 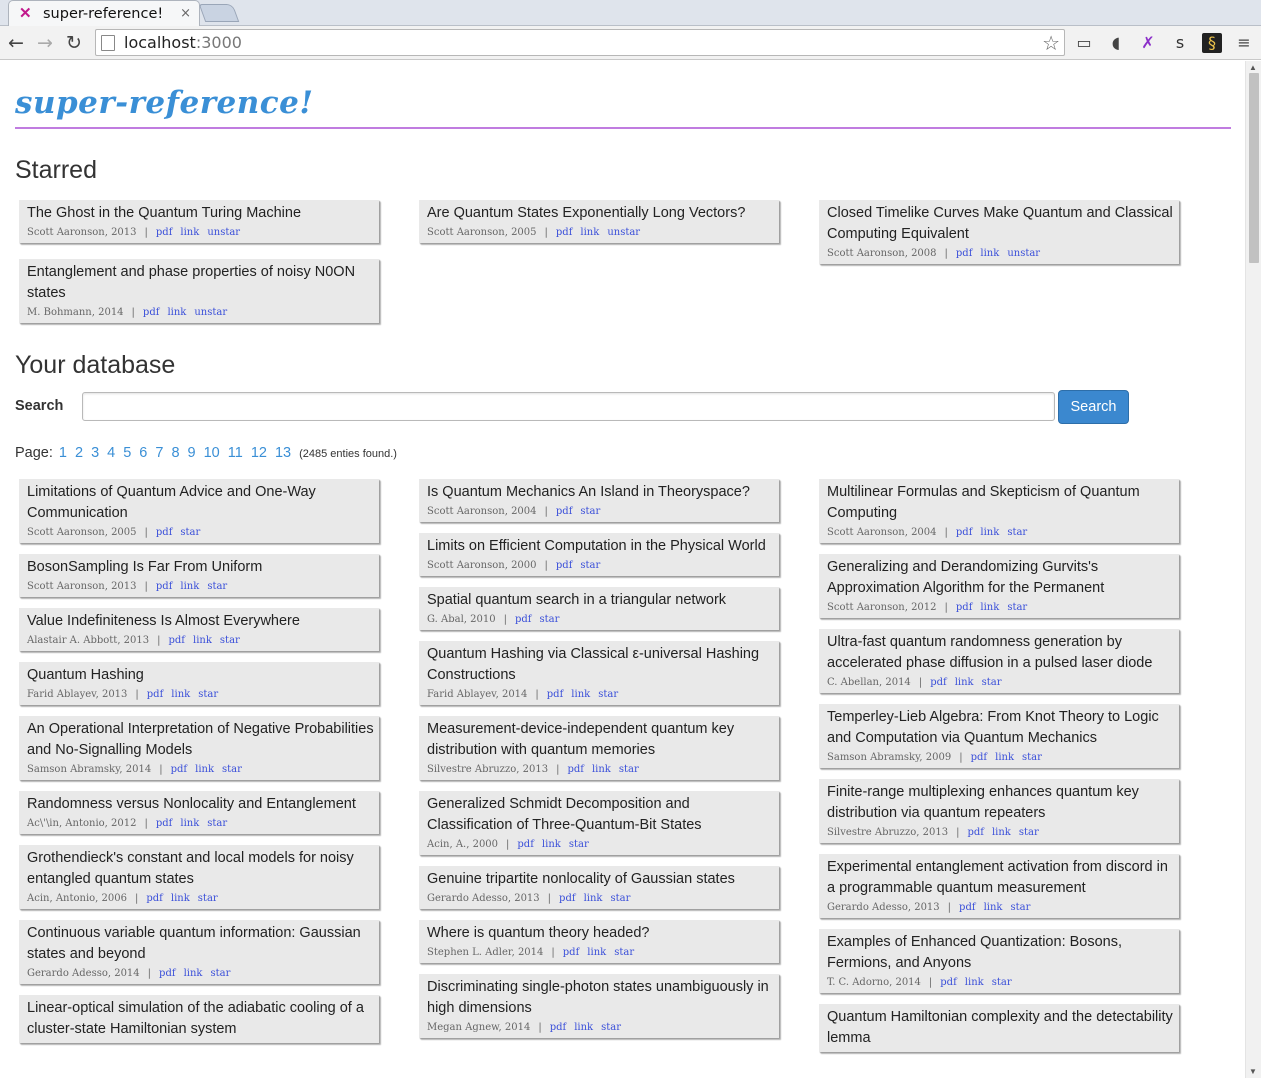 I want to click on forward-arrow-icon: →, so click(x=45, y=43).